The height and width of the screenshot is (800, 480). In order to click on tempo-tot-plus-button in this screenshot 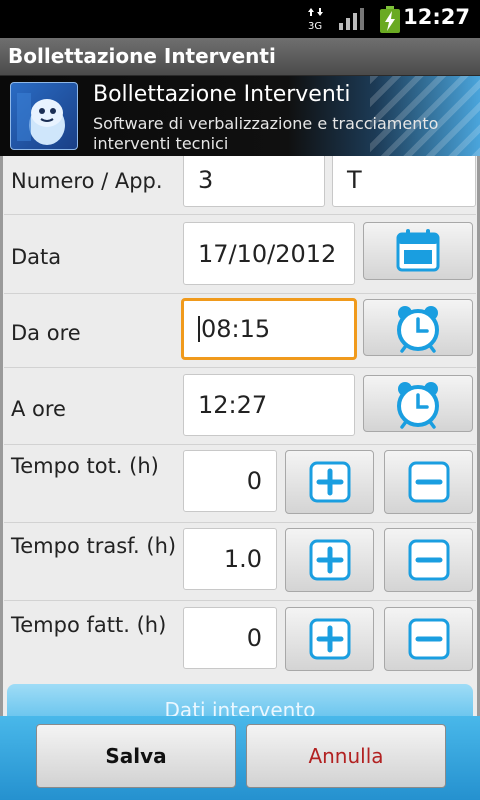, I will do `click(329, 482)`.